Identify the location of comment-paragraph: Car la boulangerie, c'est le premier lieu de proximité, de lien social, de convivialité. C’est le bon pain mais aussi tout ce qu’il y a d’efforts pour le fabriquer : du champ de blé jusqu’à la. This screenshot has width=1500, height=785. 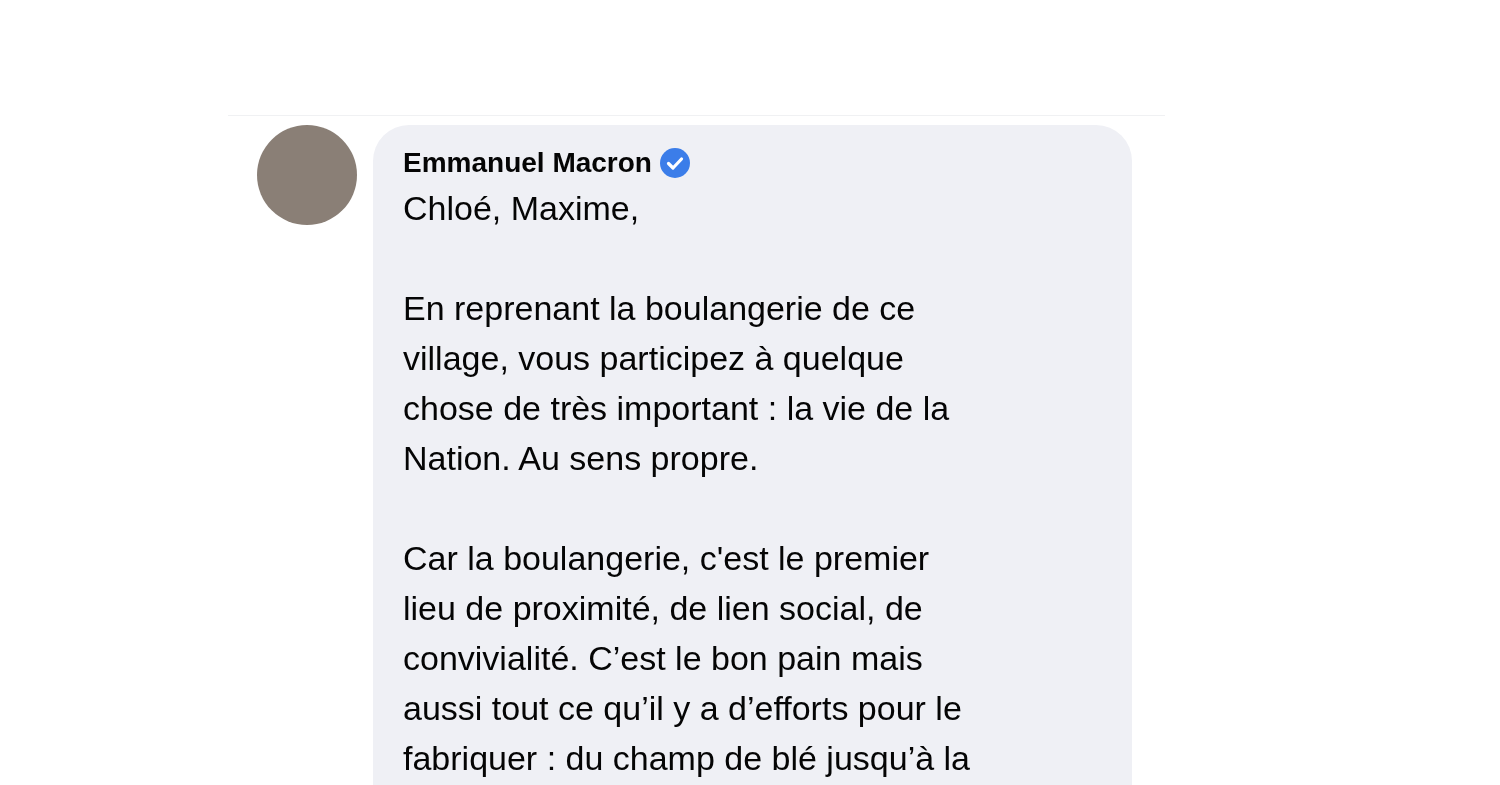
(687, 658).